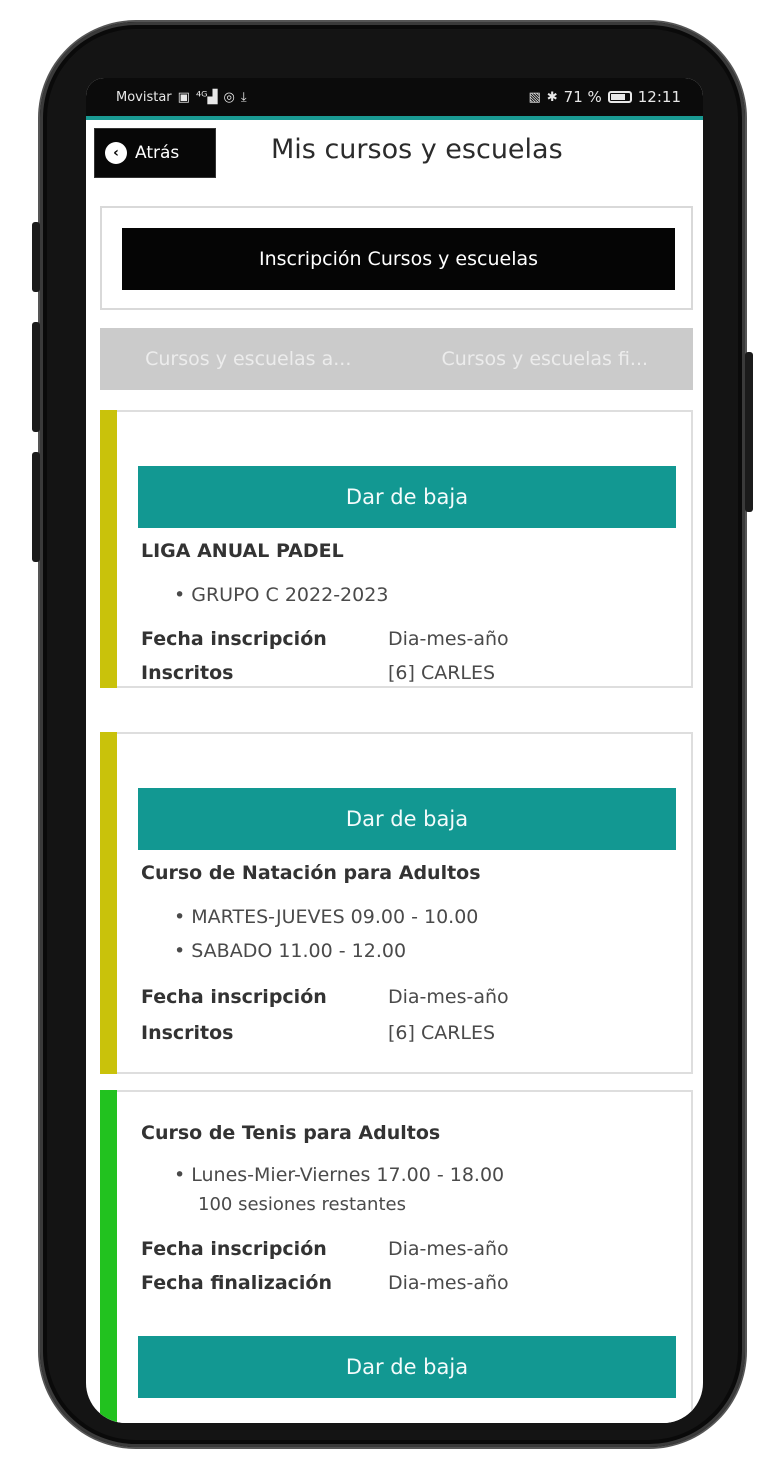 The width and height of the screenshot is (765, 1470). Describe the element at coordinates (582, 97) in the screenshot. I see `battery-percent: 71 %` at that location.